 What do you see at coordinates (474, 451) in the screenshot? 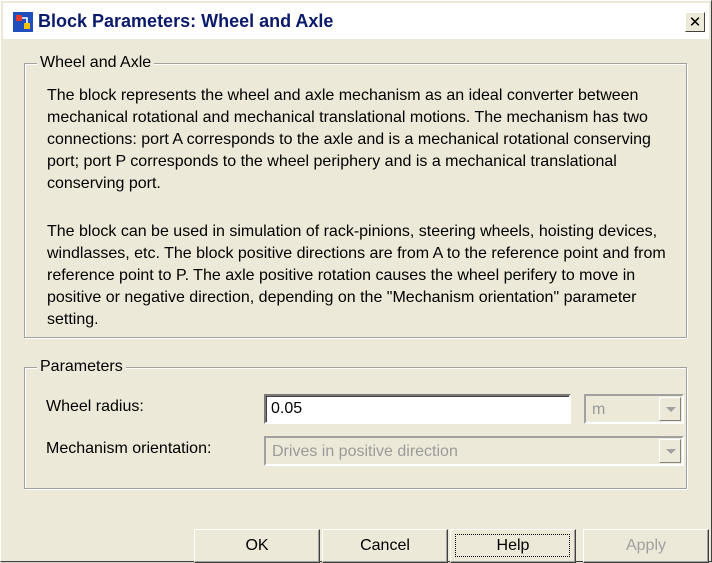
I see `mechanism-orientation-select: Drives in positive direction` at bounding box center [474, 451].